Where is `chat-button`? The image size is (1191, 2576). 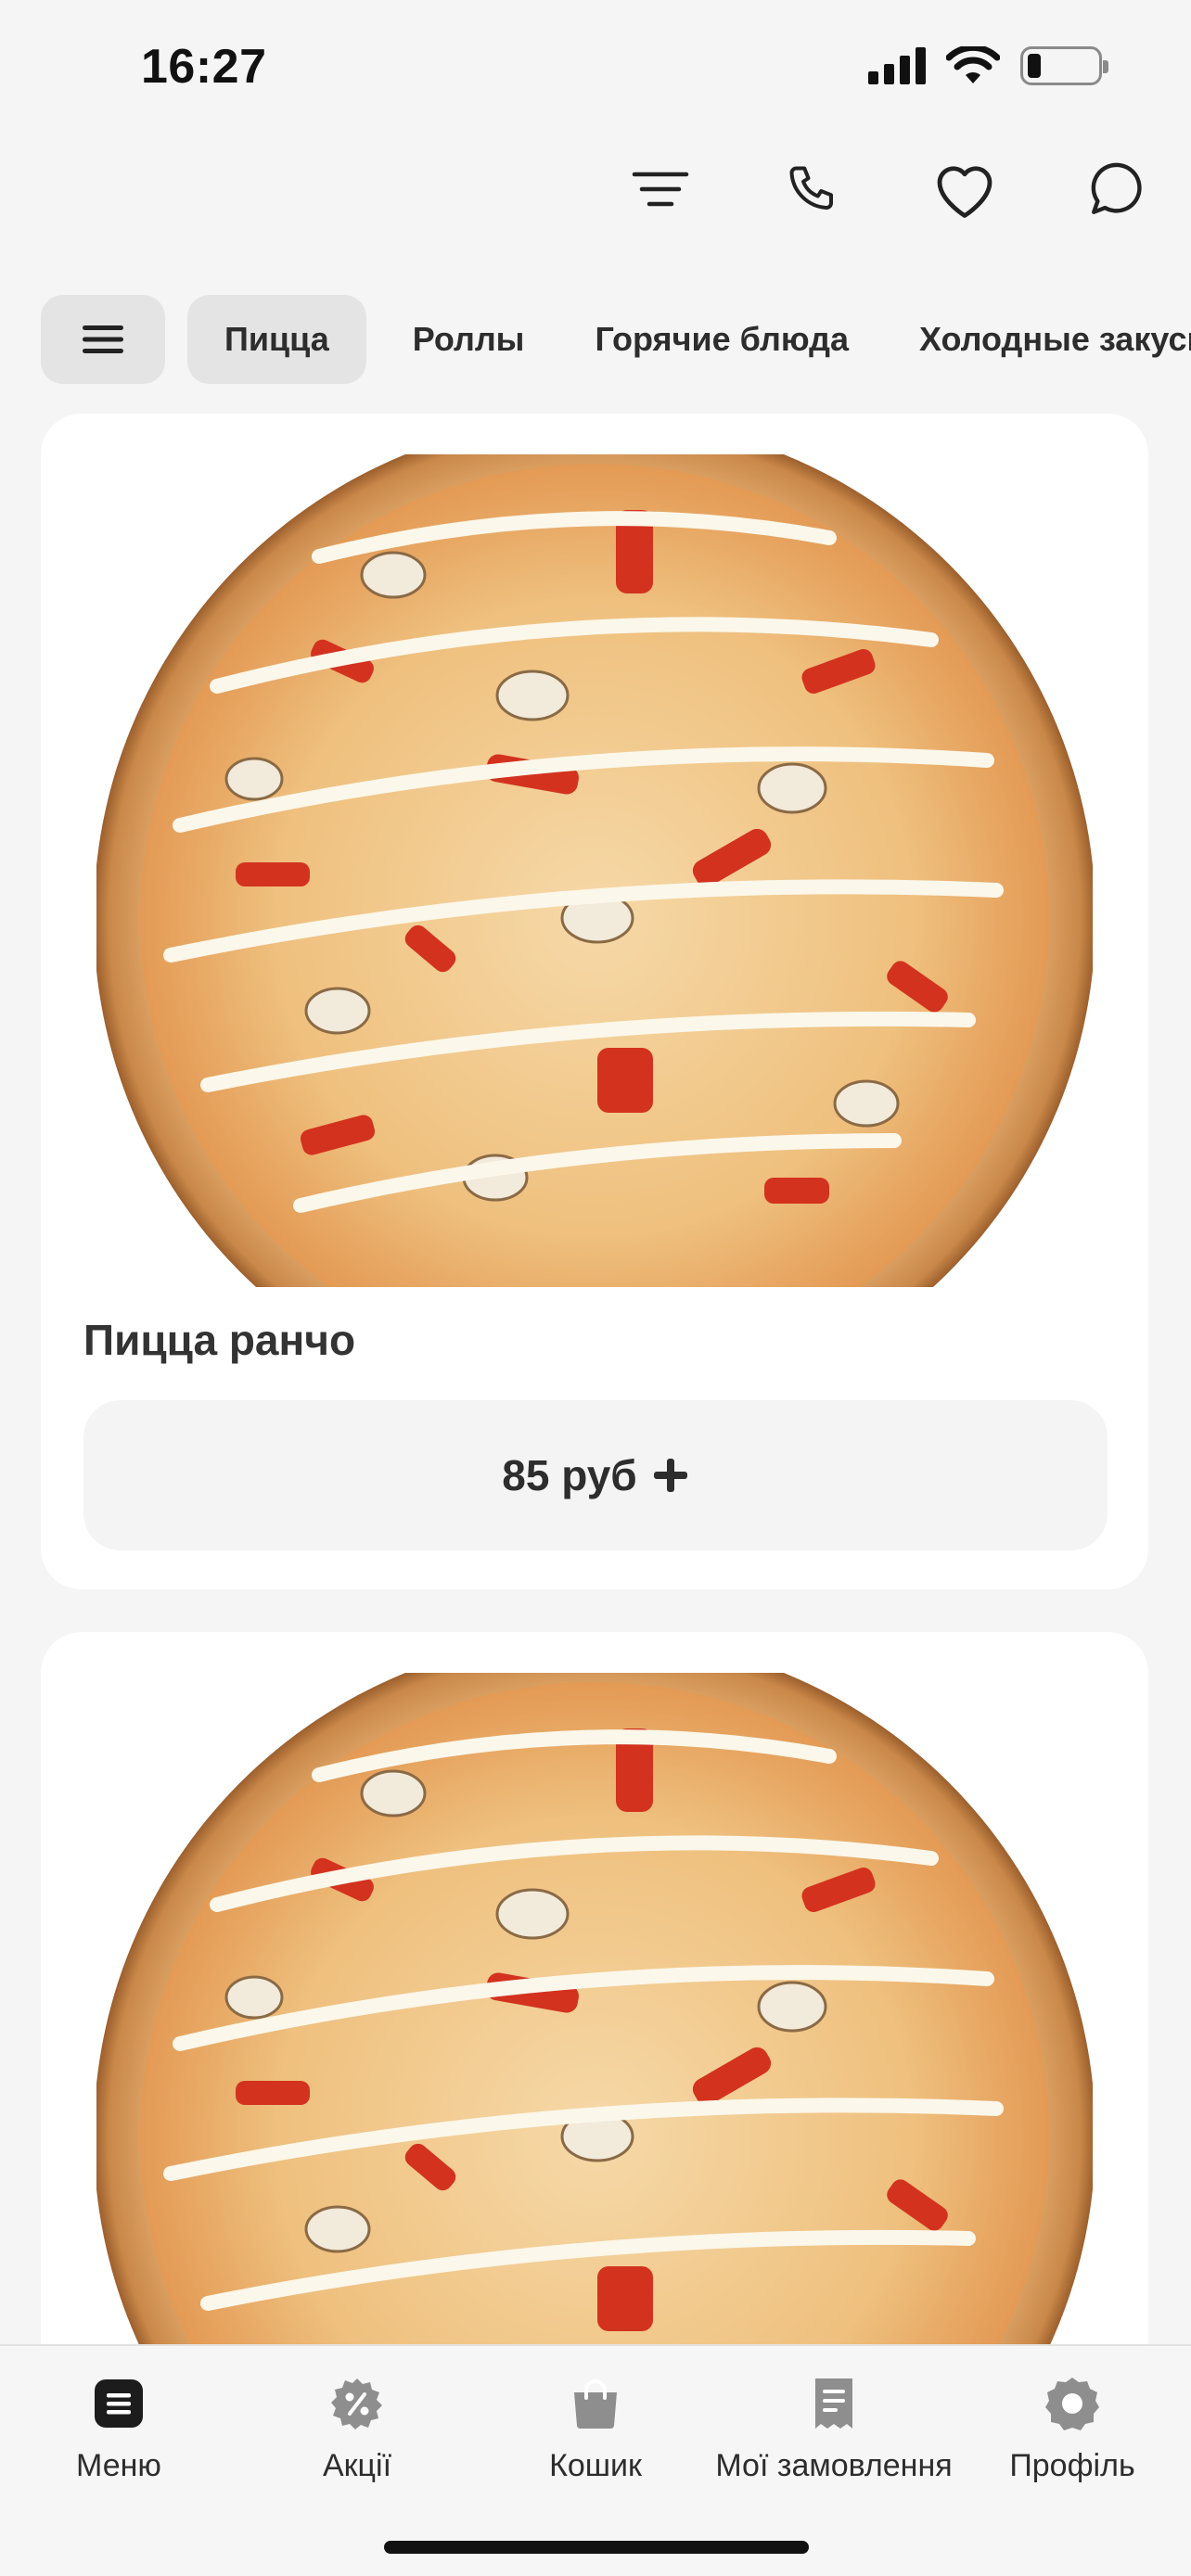
chat-button is located at coordinates (1117, 189).